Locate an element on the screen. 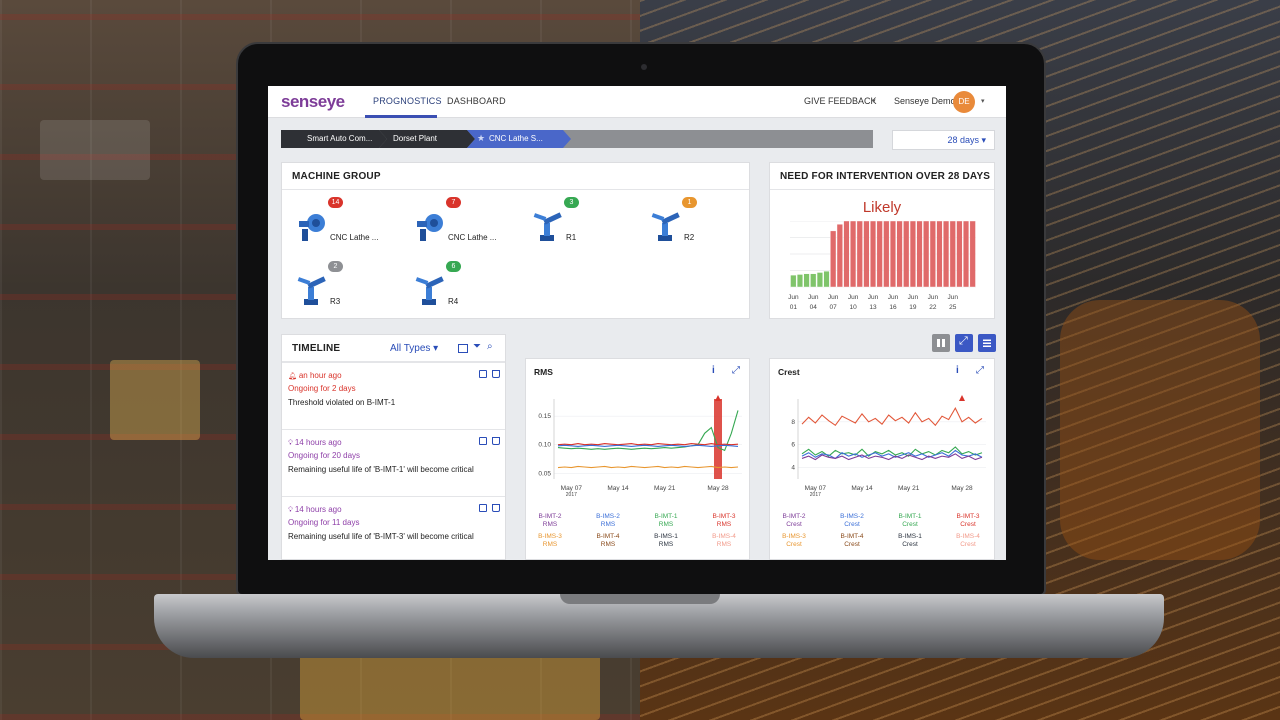  list-view-button is located at coordinates (987, 343).